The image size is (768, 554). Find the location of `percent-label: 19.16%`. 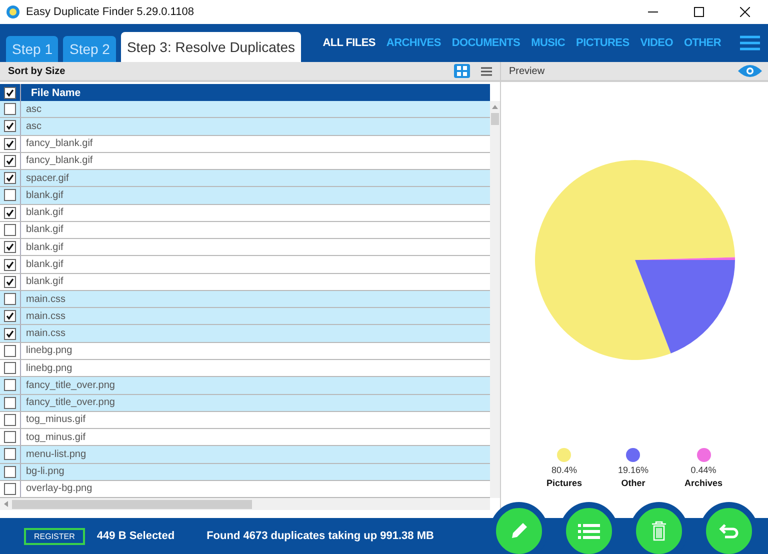

percent-label: 19.16% is located at coordinates (633, 470).